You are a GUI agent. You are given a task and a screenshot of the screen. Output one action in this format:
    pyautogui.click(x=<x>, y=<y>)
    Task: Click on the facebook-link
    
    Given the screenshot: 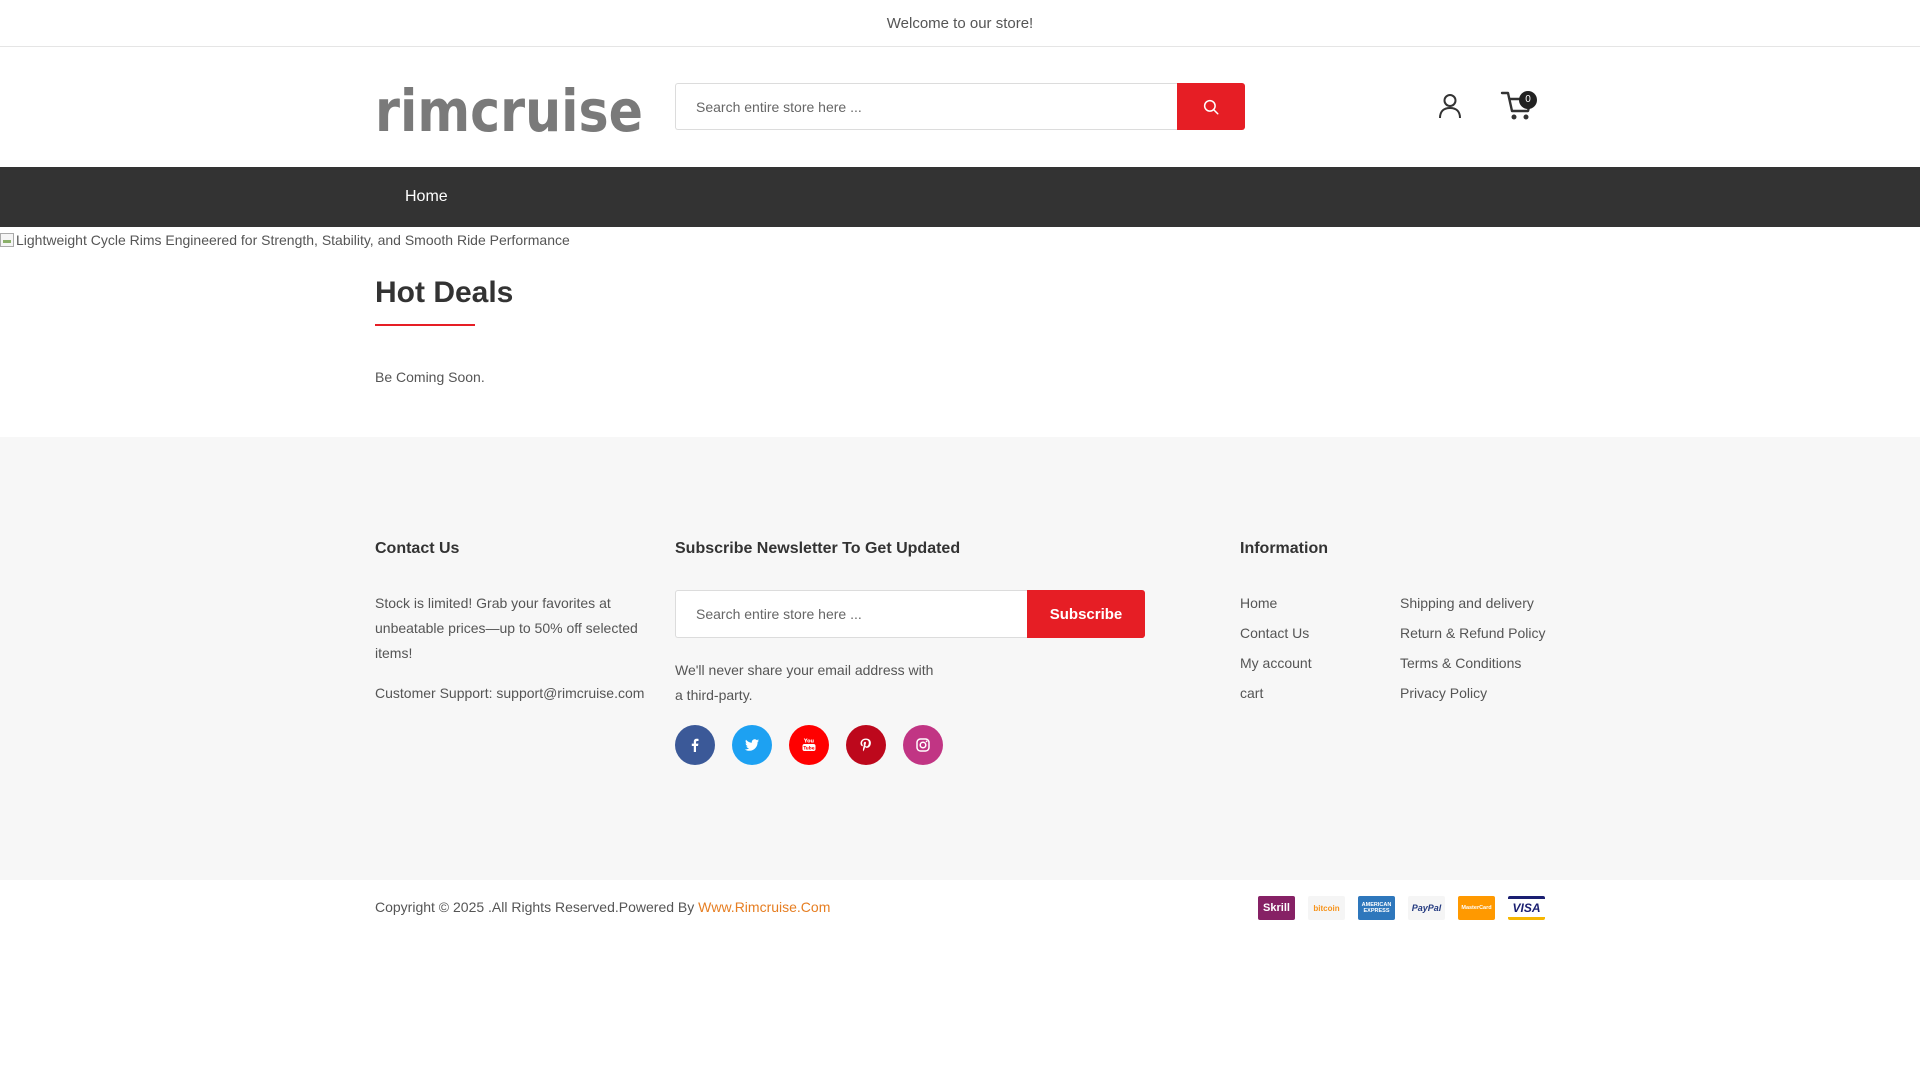 What is the action you would take?
    pyautogui.click(x=695, y=745)
    